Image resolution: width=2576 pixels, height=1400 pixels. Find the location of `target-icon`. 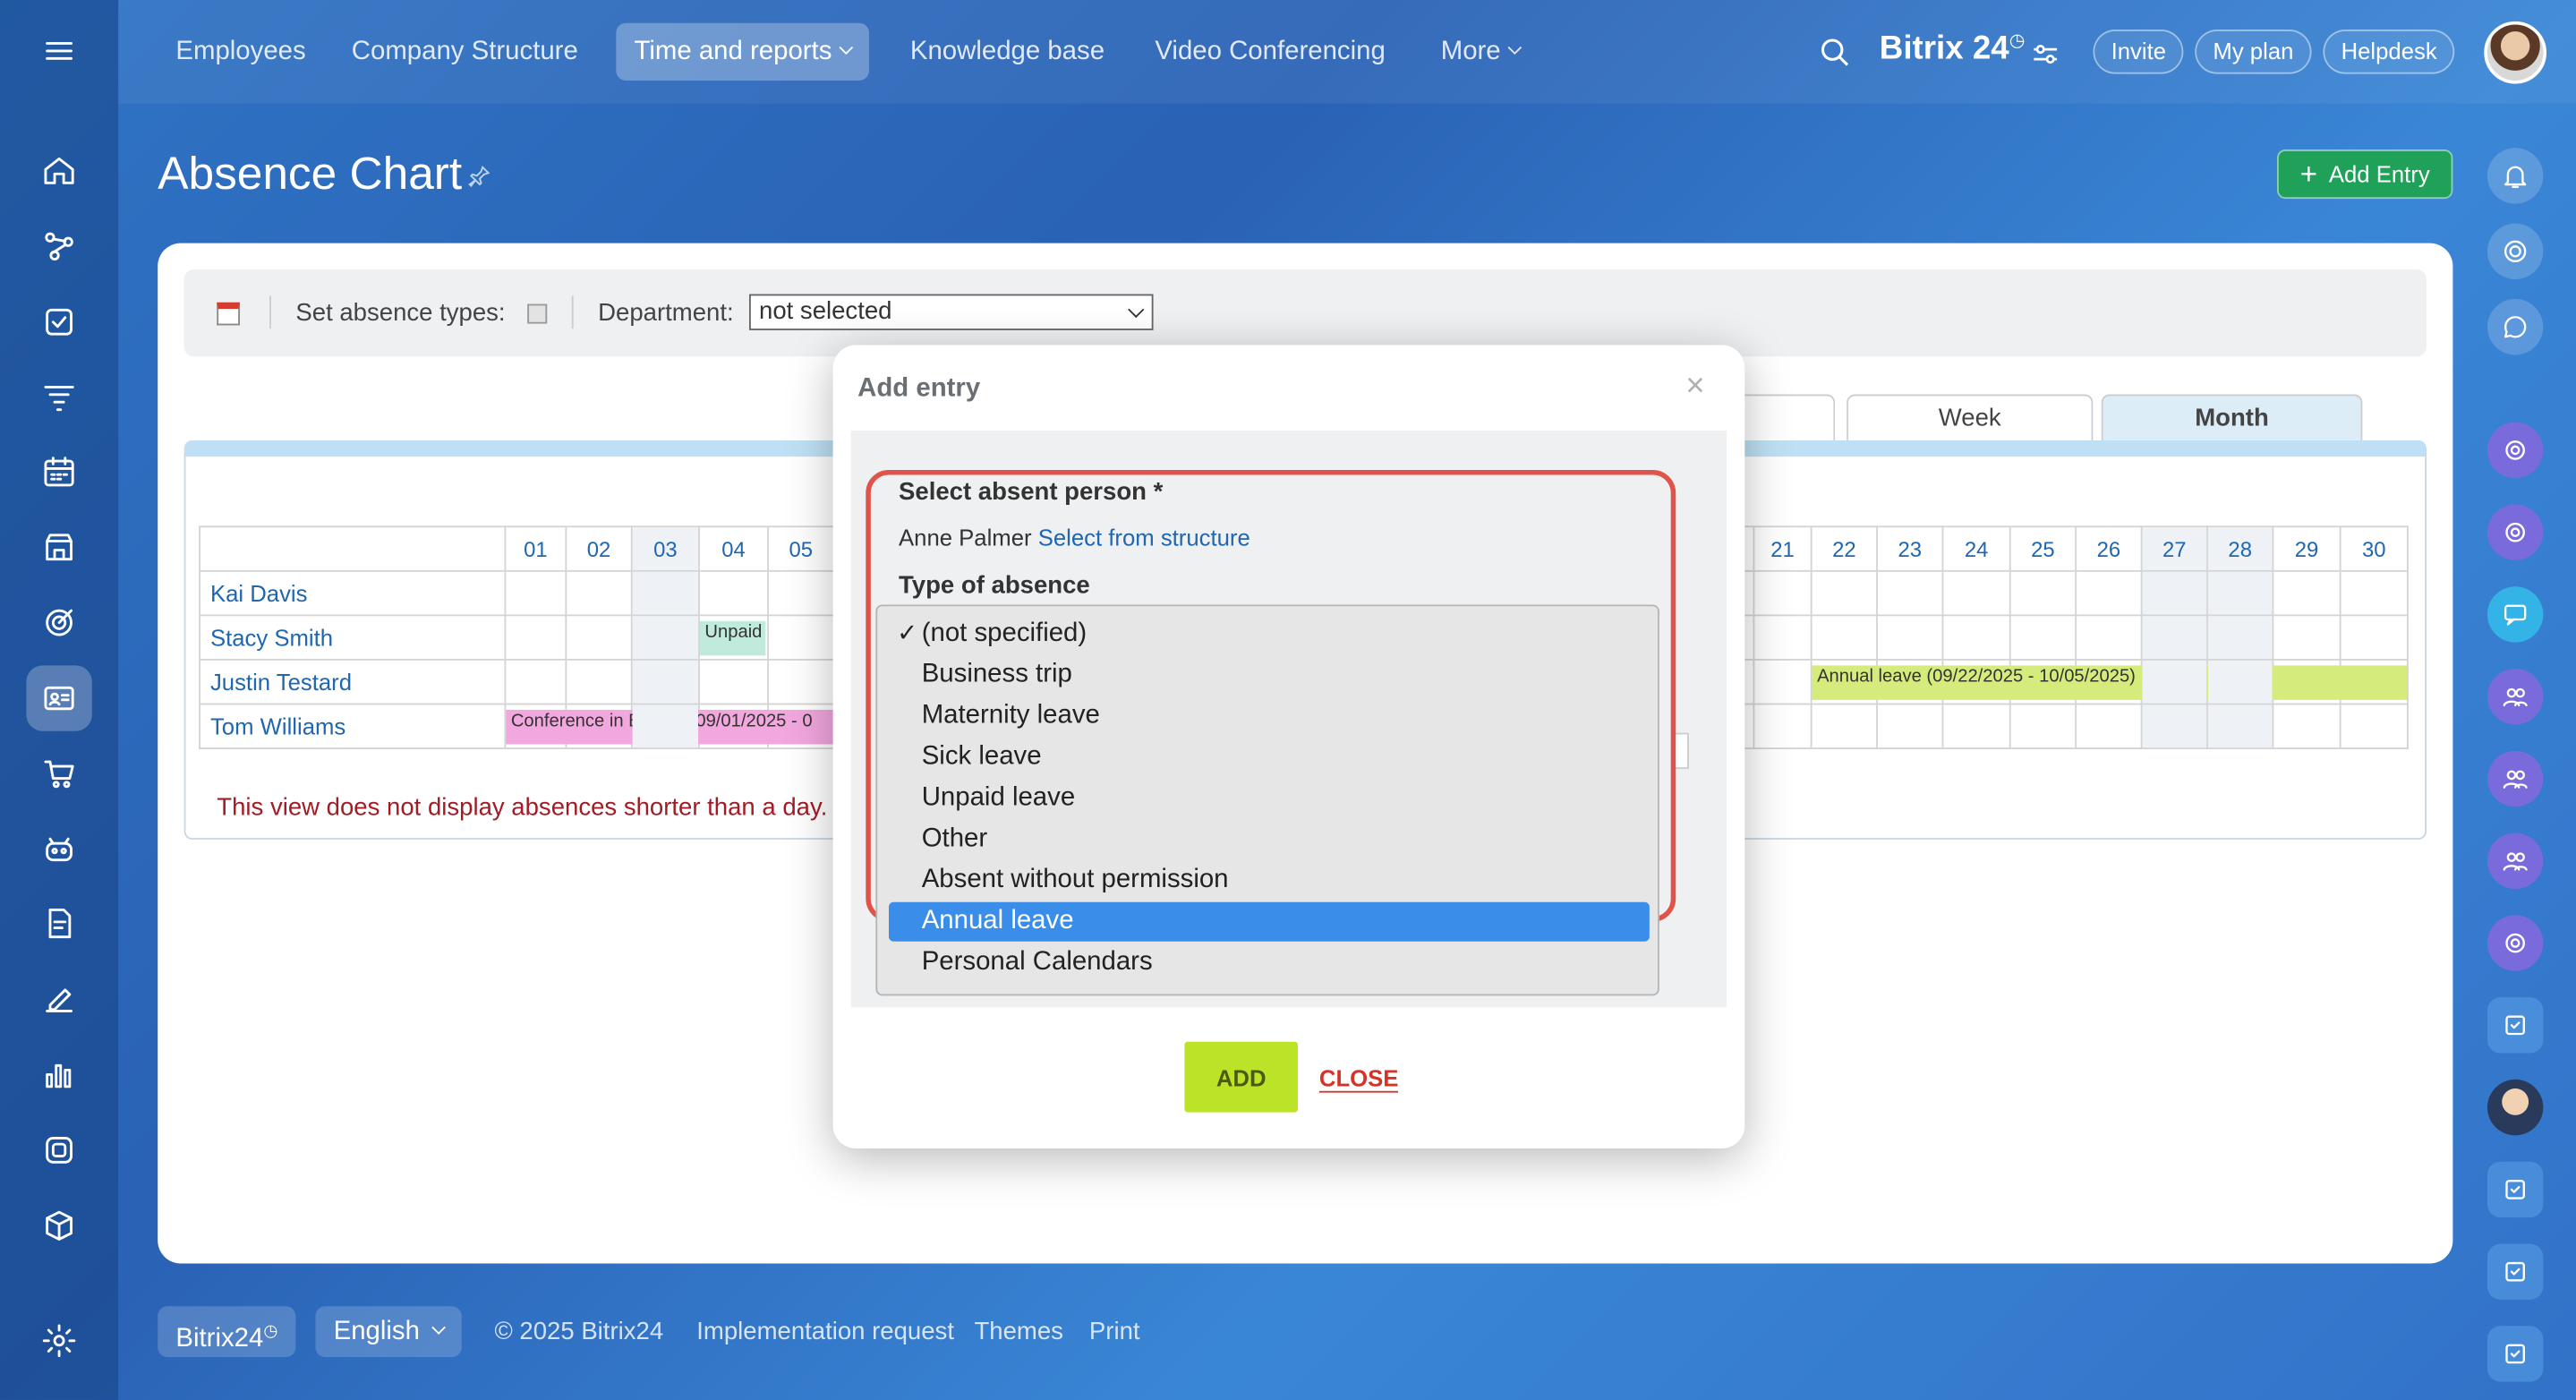

target-icon is located at coordinates (58, 622).